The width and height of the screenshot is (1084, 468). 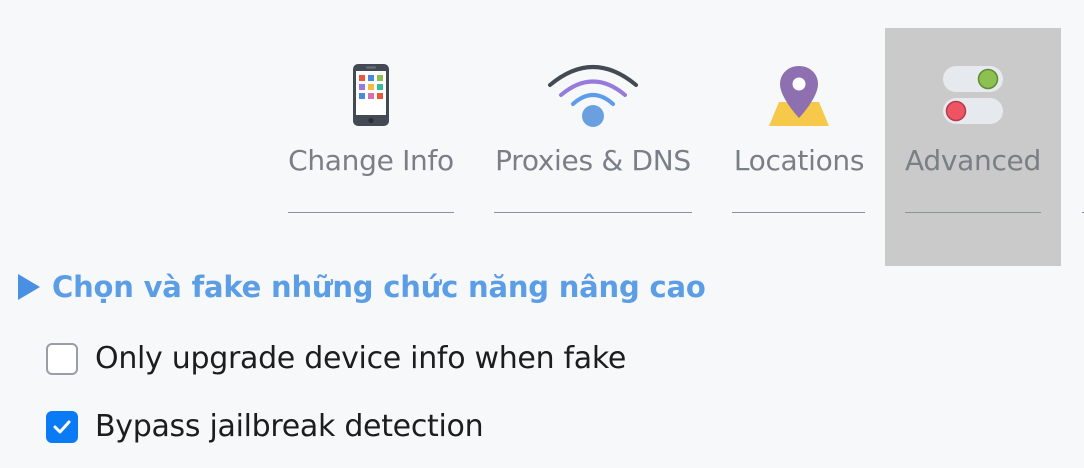 What do you see at coordinates (371, 95) in the screenshot?
I see `phone-icon` at bounding box center [371, 95].